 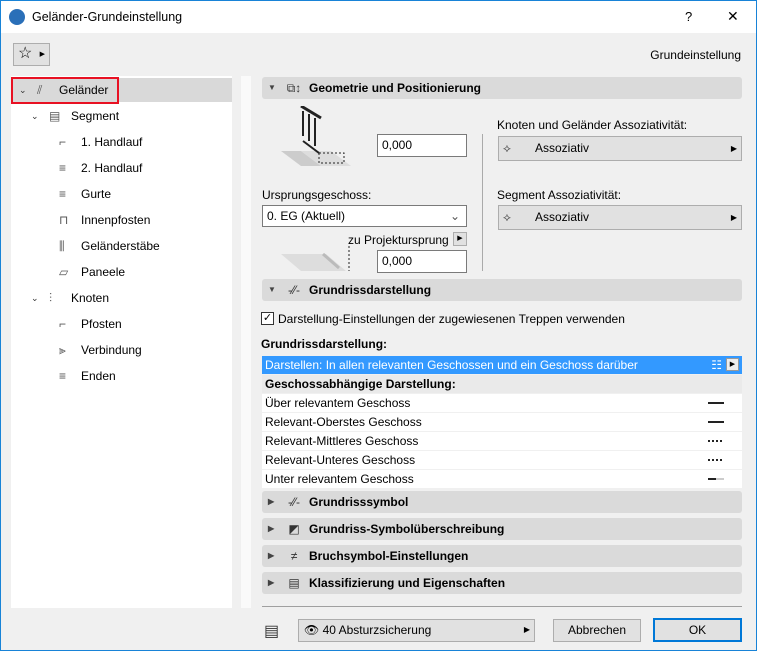 What do you see at coordinates (111, 350) in the screenshot?
I see `tree-item-label: Verbindung` at bounding box center [111, 350].